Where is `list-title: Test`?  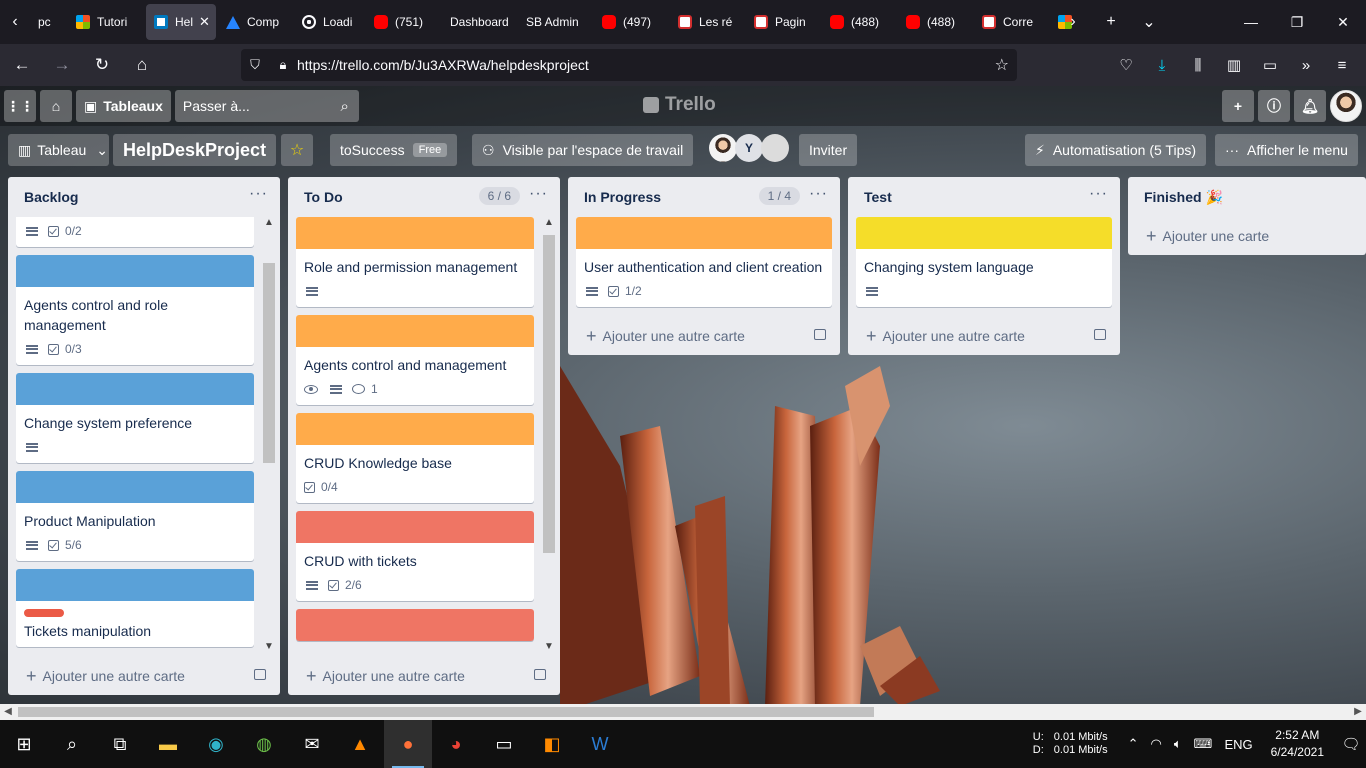
list-title: Test is located at coordinates (878, 197).